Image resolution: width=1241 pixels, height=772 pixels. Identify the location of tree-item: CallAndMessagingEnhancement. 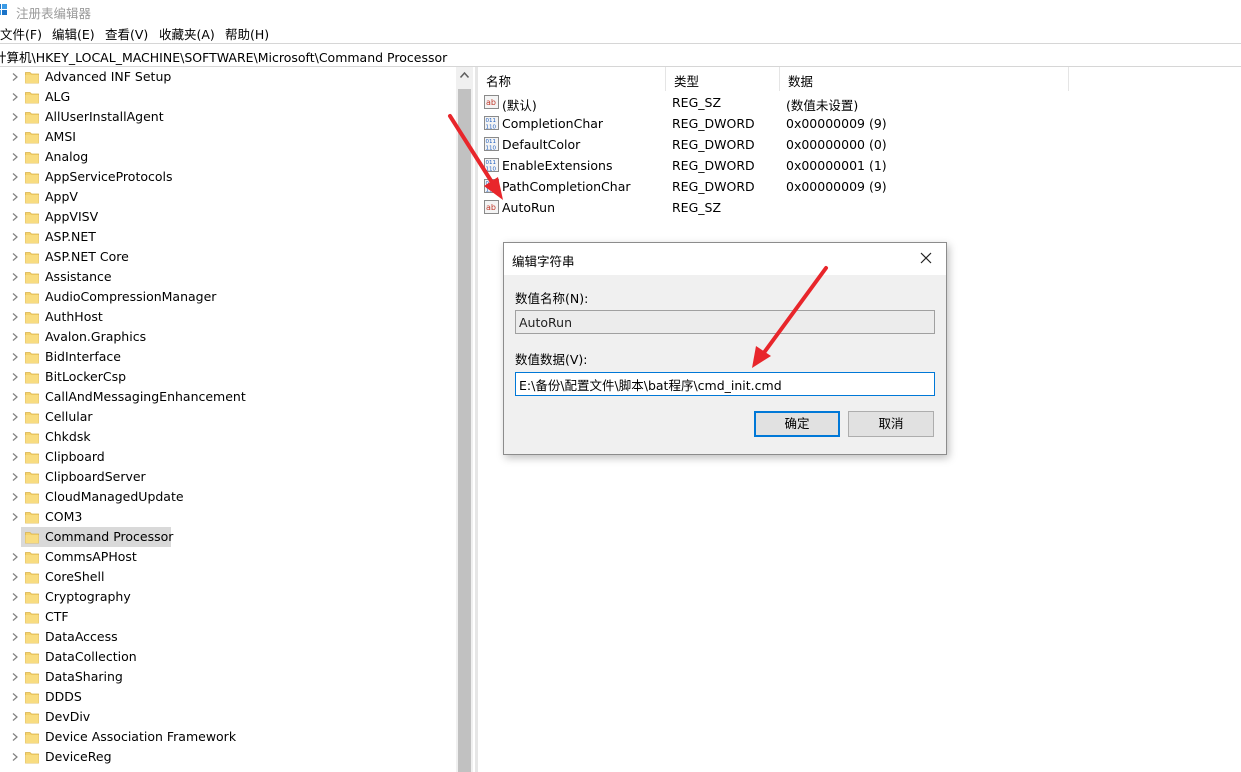
(228, 397).